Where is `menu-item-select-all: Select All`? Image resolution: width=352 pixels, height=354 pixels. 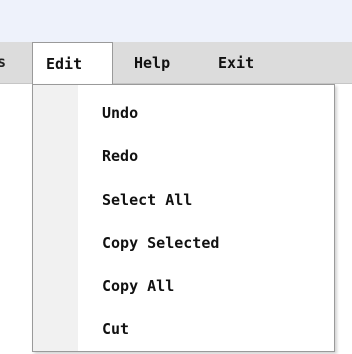 menu-item-select-all: Select All is located at coordinates (183, 200).